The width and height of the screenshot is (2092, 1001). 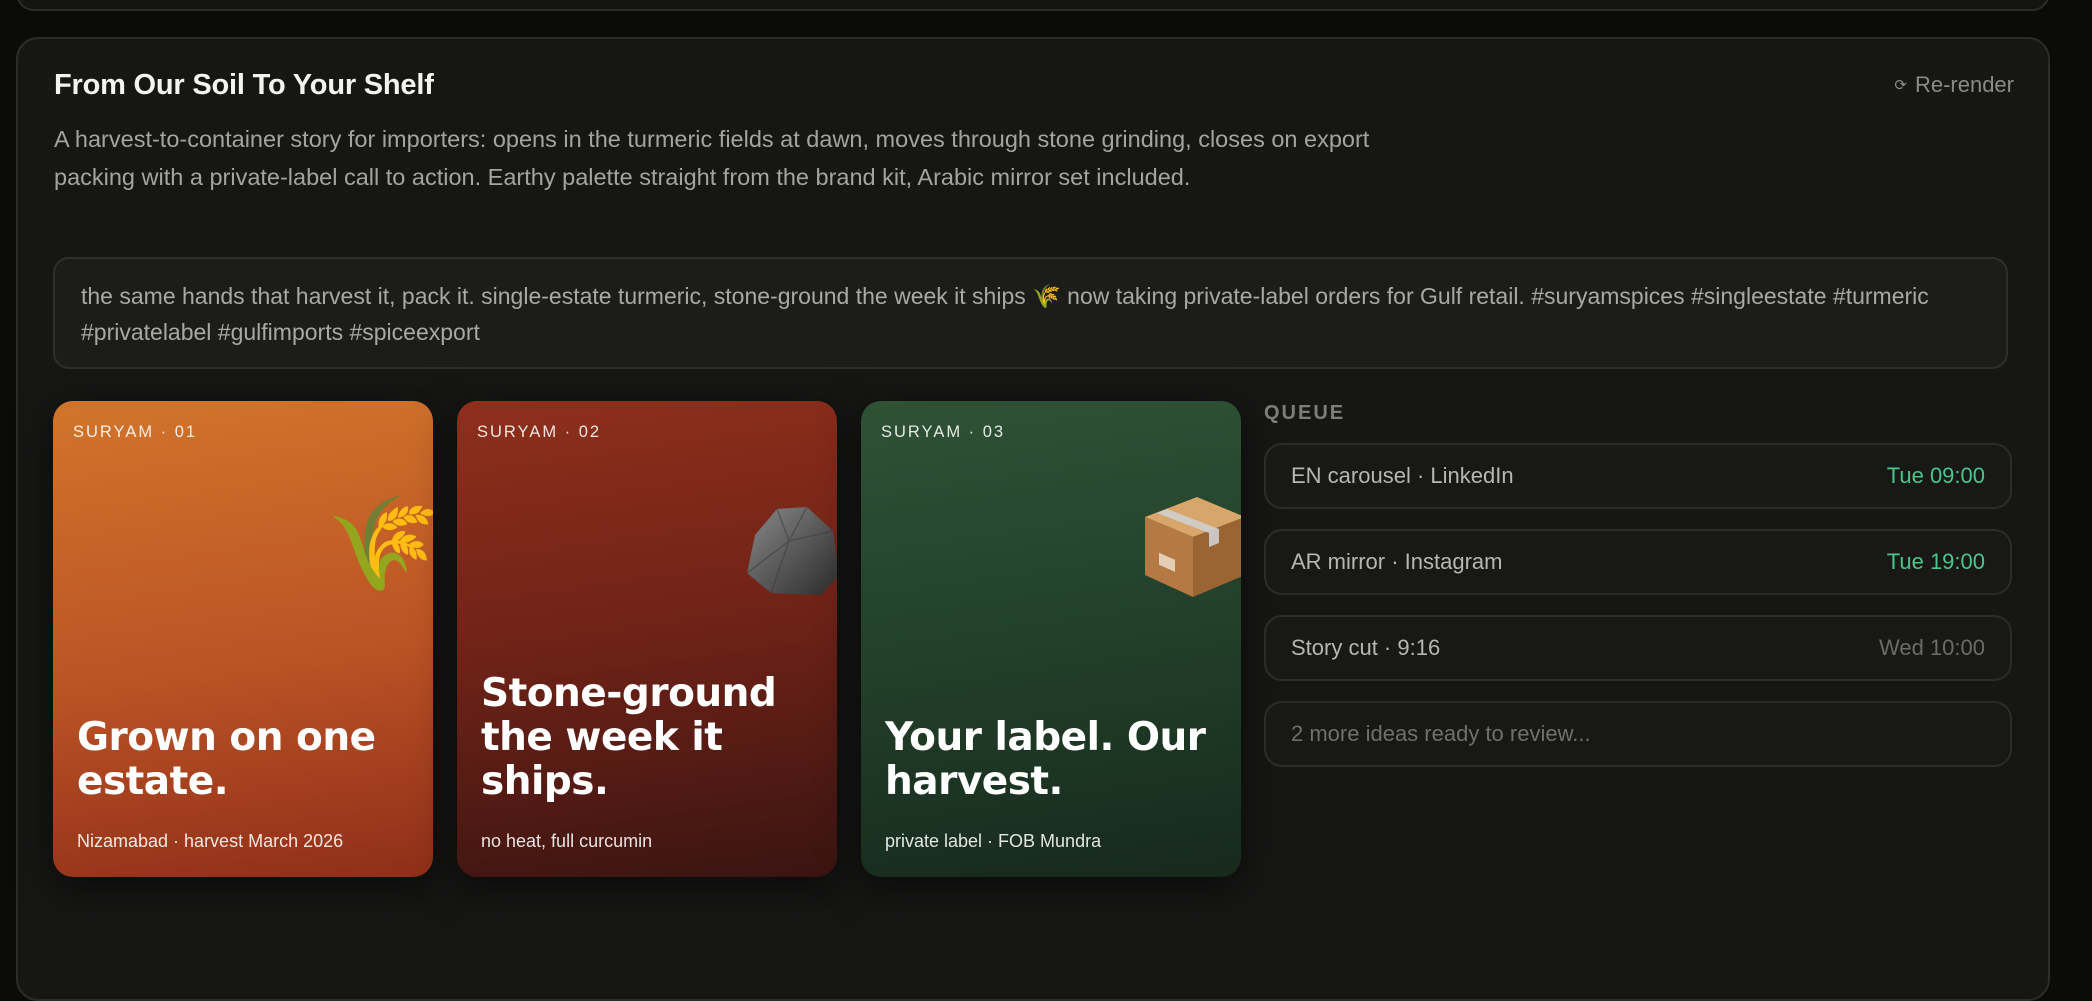 What do you see at coordinates (1638, 476) in the screenshot?
I see `queue-item: EN carousel · LinkedIn Tue 09:00` at bounding box center [1638, 476].